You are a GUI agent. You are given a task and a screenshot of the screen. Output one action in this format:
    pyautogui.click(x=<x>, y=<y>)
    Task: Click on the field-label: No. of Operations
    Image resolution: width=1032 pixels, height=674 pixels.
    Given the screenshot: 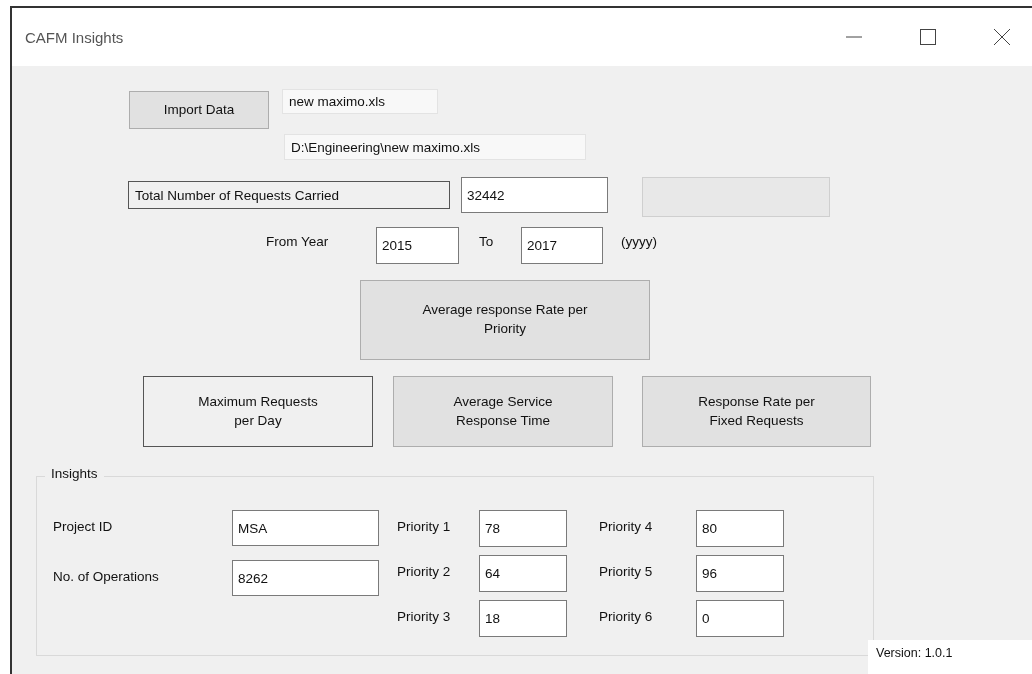 What is the action you would take?
    pyautogui.click(x=106, y=576)
    